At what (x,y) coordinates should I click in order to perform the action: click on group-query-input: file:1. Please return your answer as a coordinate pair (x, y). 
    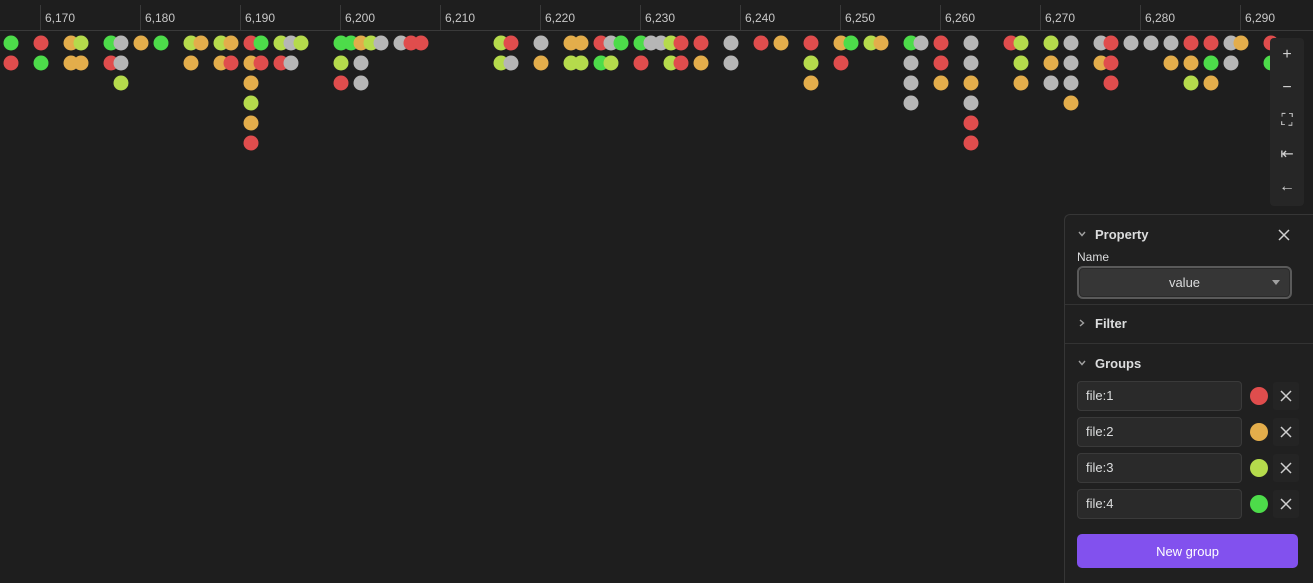
    Looking at the image, I should click on (1159, 396).